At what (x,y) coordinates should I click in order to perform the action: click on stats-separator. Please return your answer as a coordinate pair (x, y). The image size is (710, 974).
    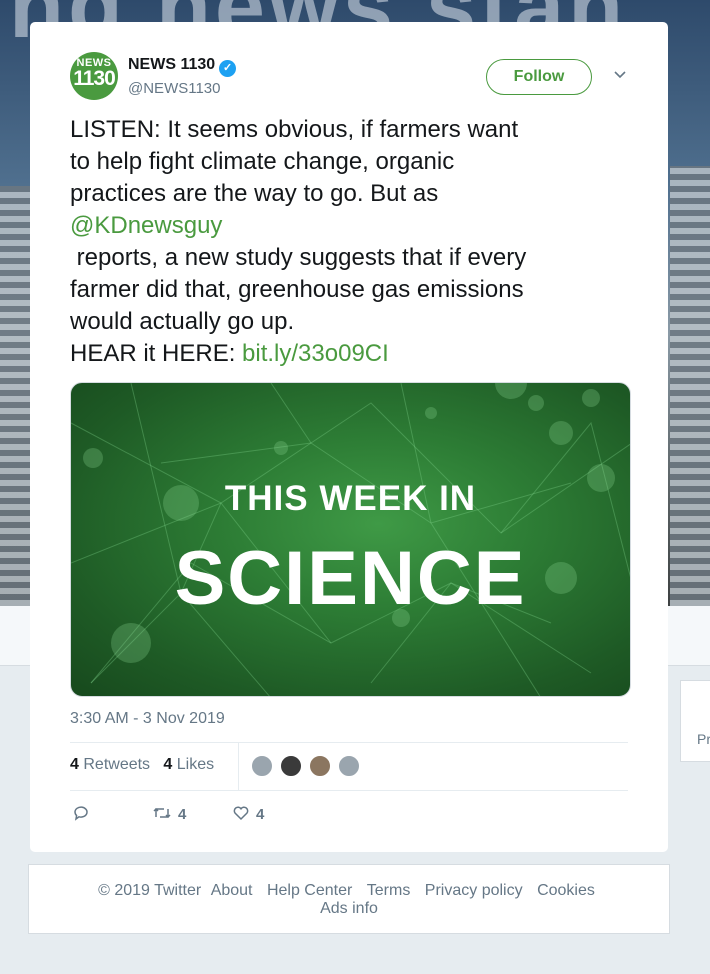
    Looking at the image, I should click on (238, 766).